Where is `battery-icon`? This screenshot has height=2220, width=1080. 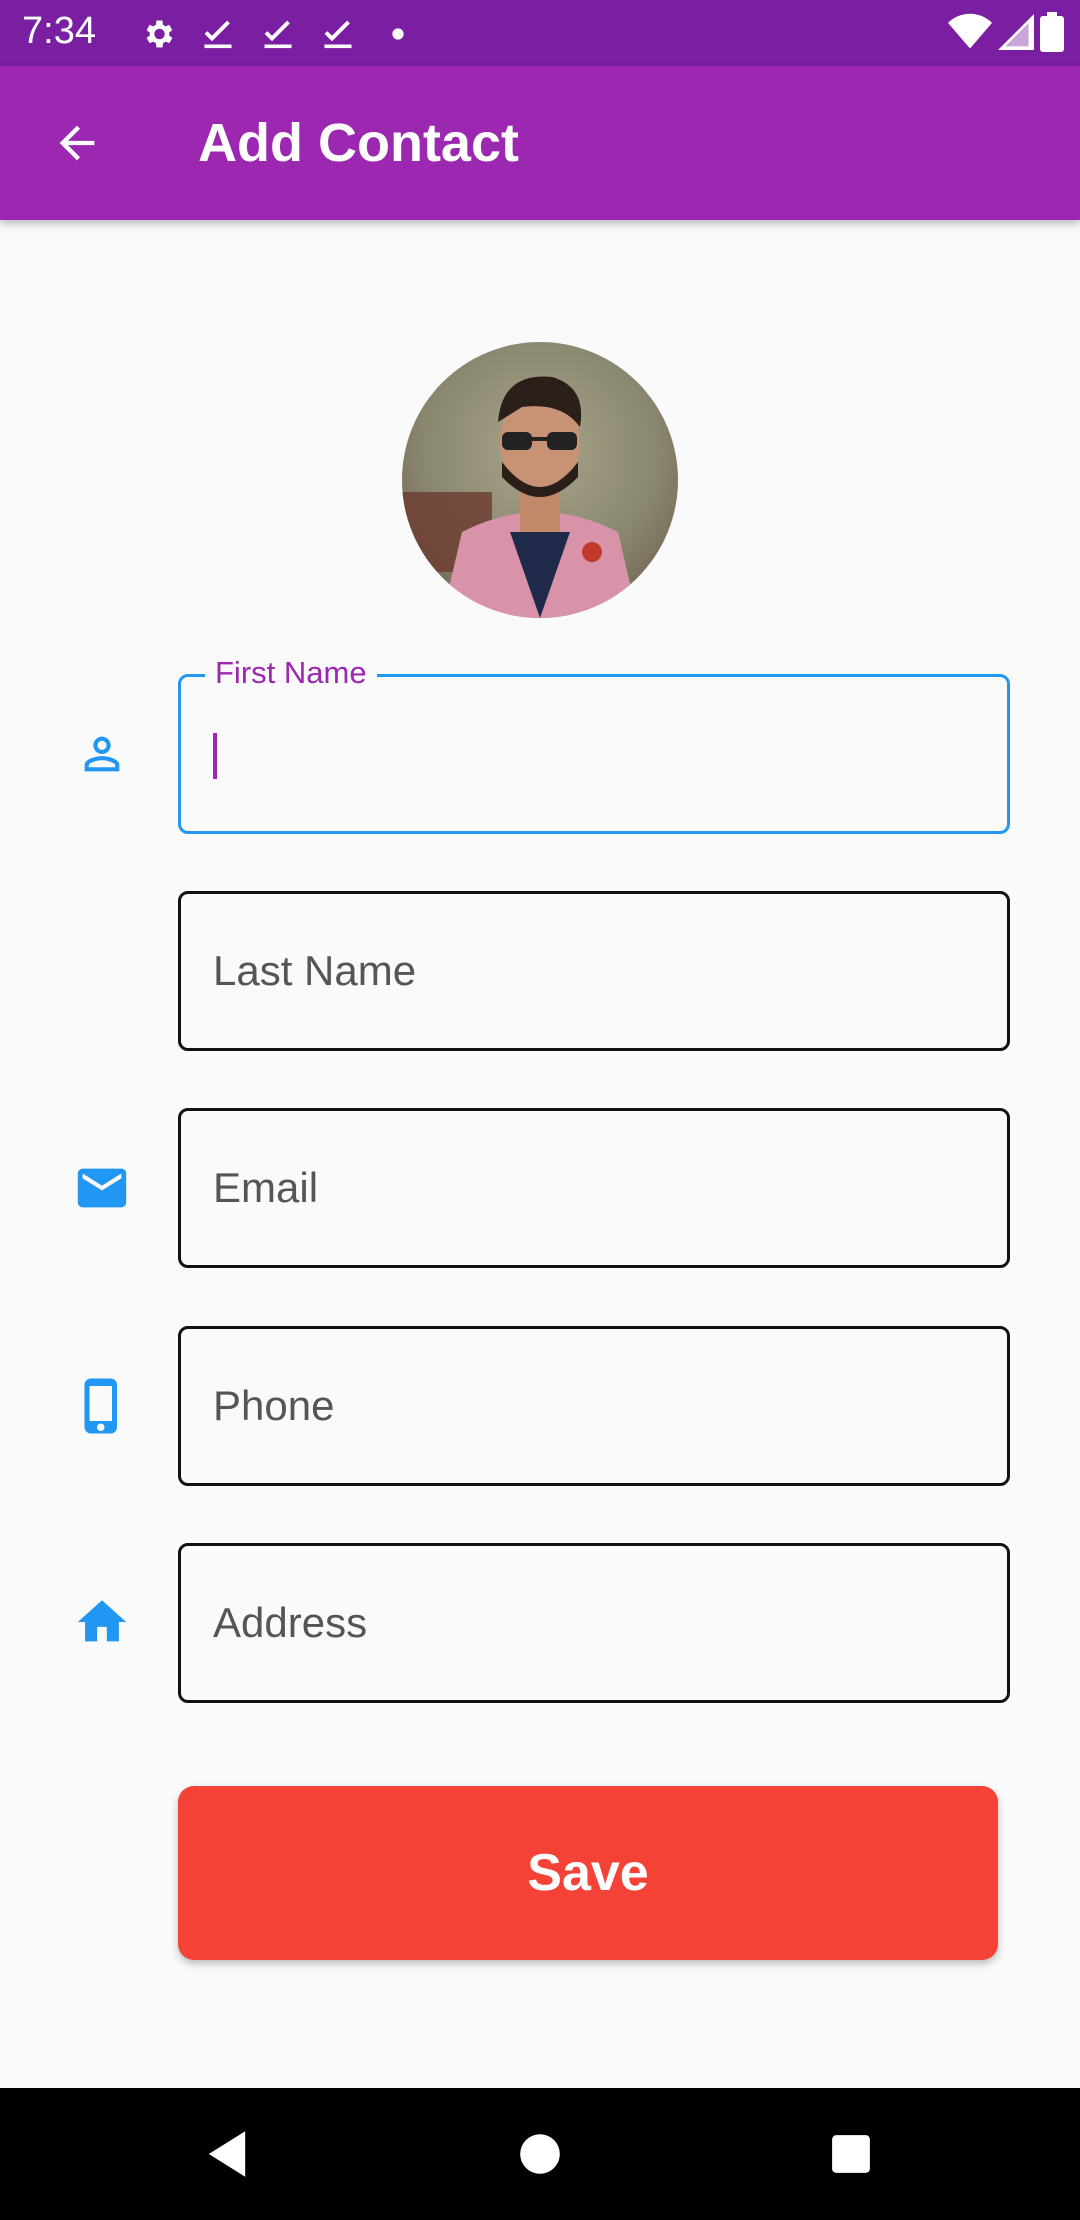 battery-icon is located at coordinates (1052, 34).